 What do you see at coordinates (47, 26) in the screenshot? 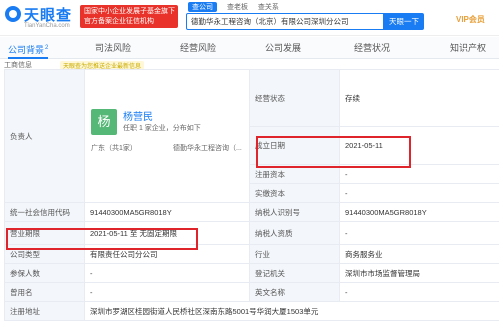
I see `logo-subtext: TianYanCha.com` at bounding box center [47, 26].